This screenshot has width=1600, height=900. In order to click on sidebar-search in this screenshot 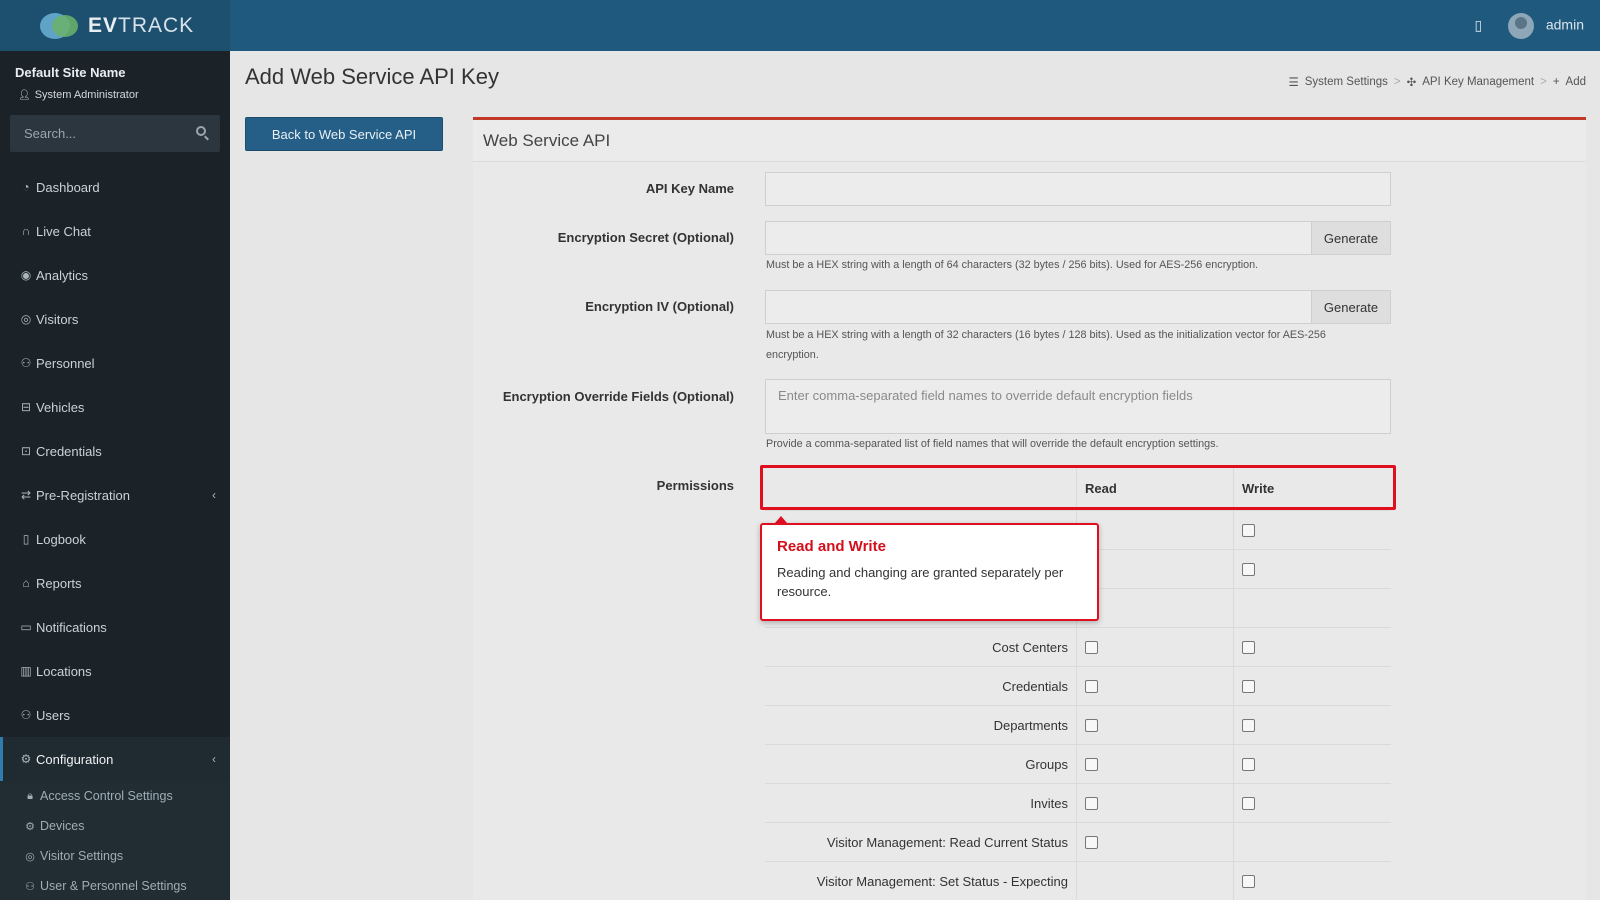, I will do `click(115, 133)`.